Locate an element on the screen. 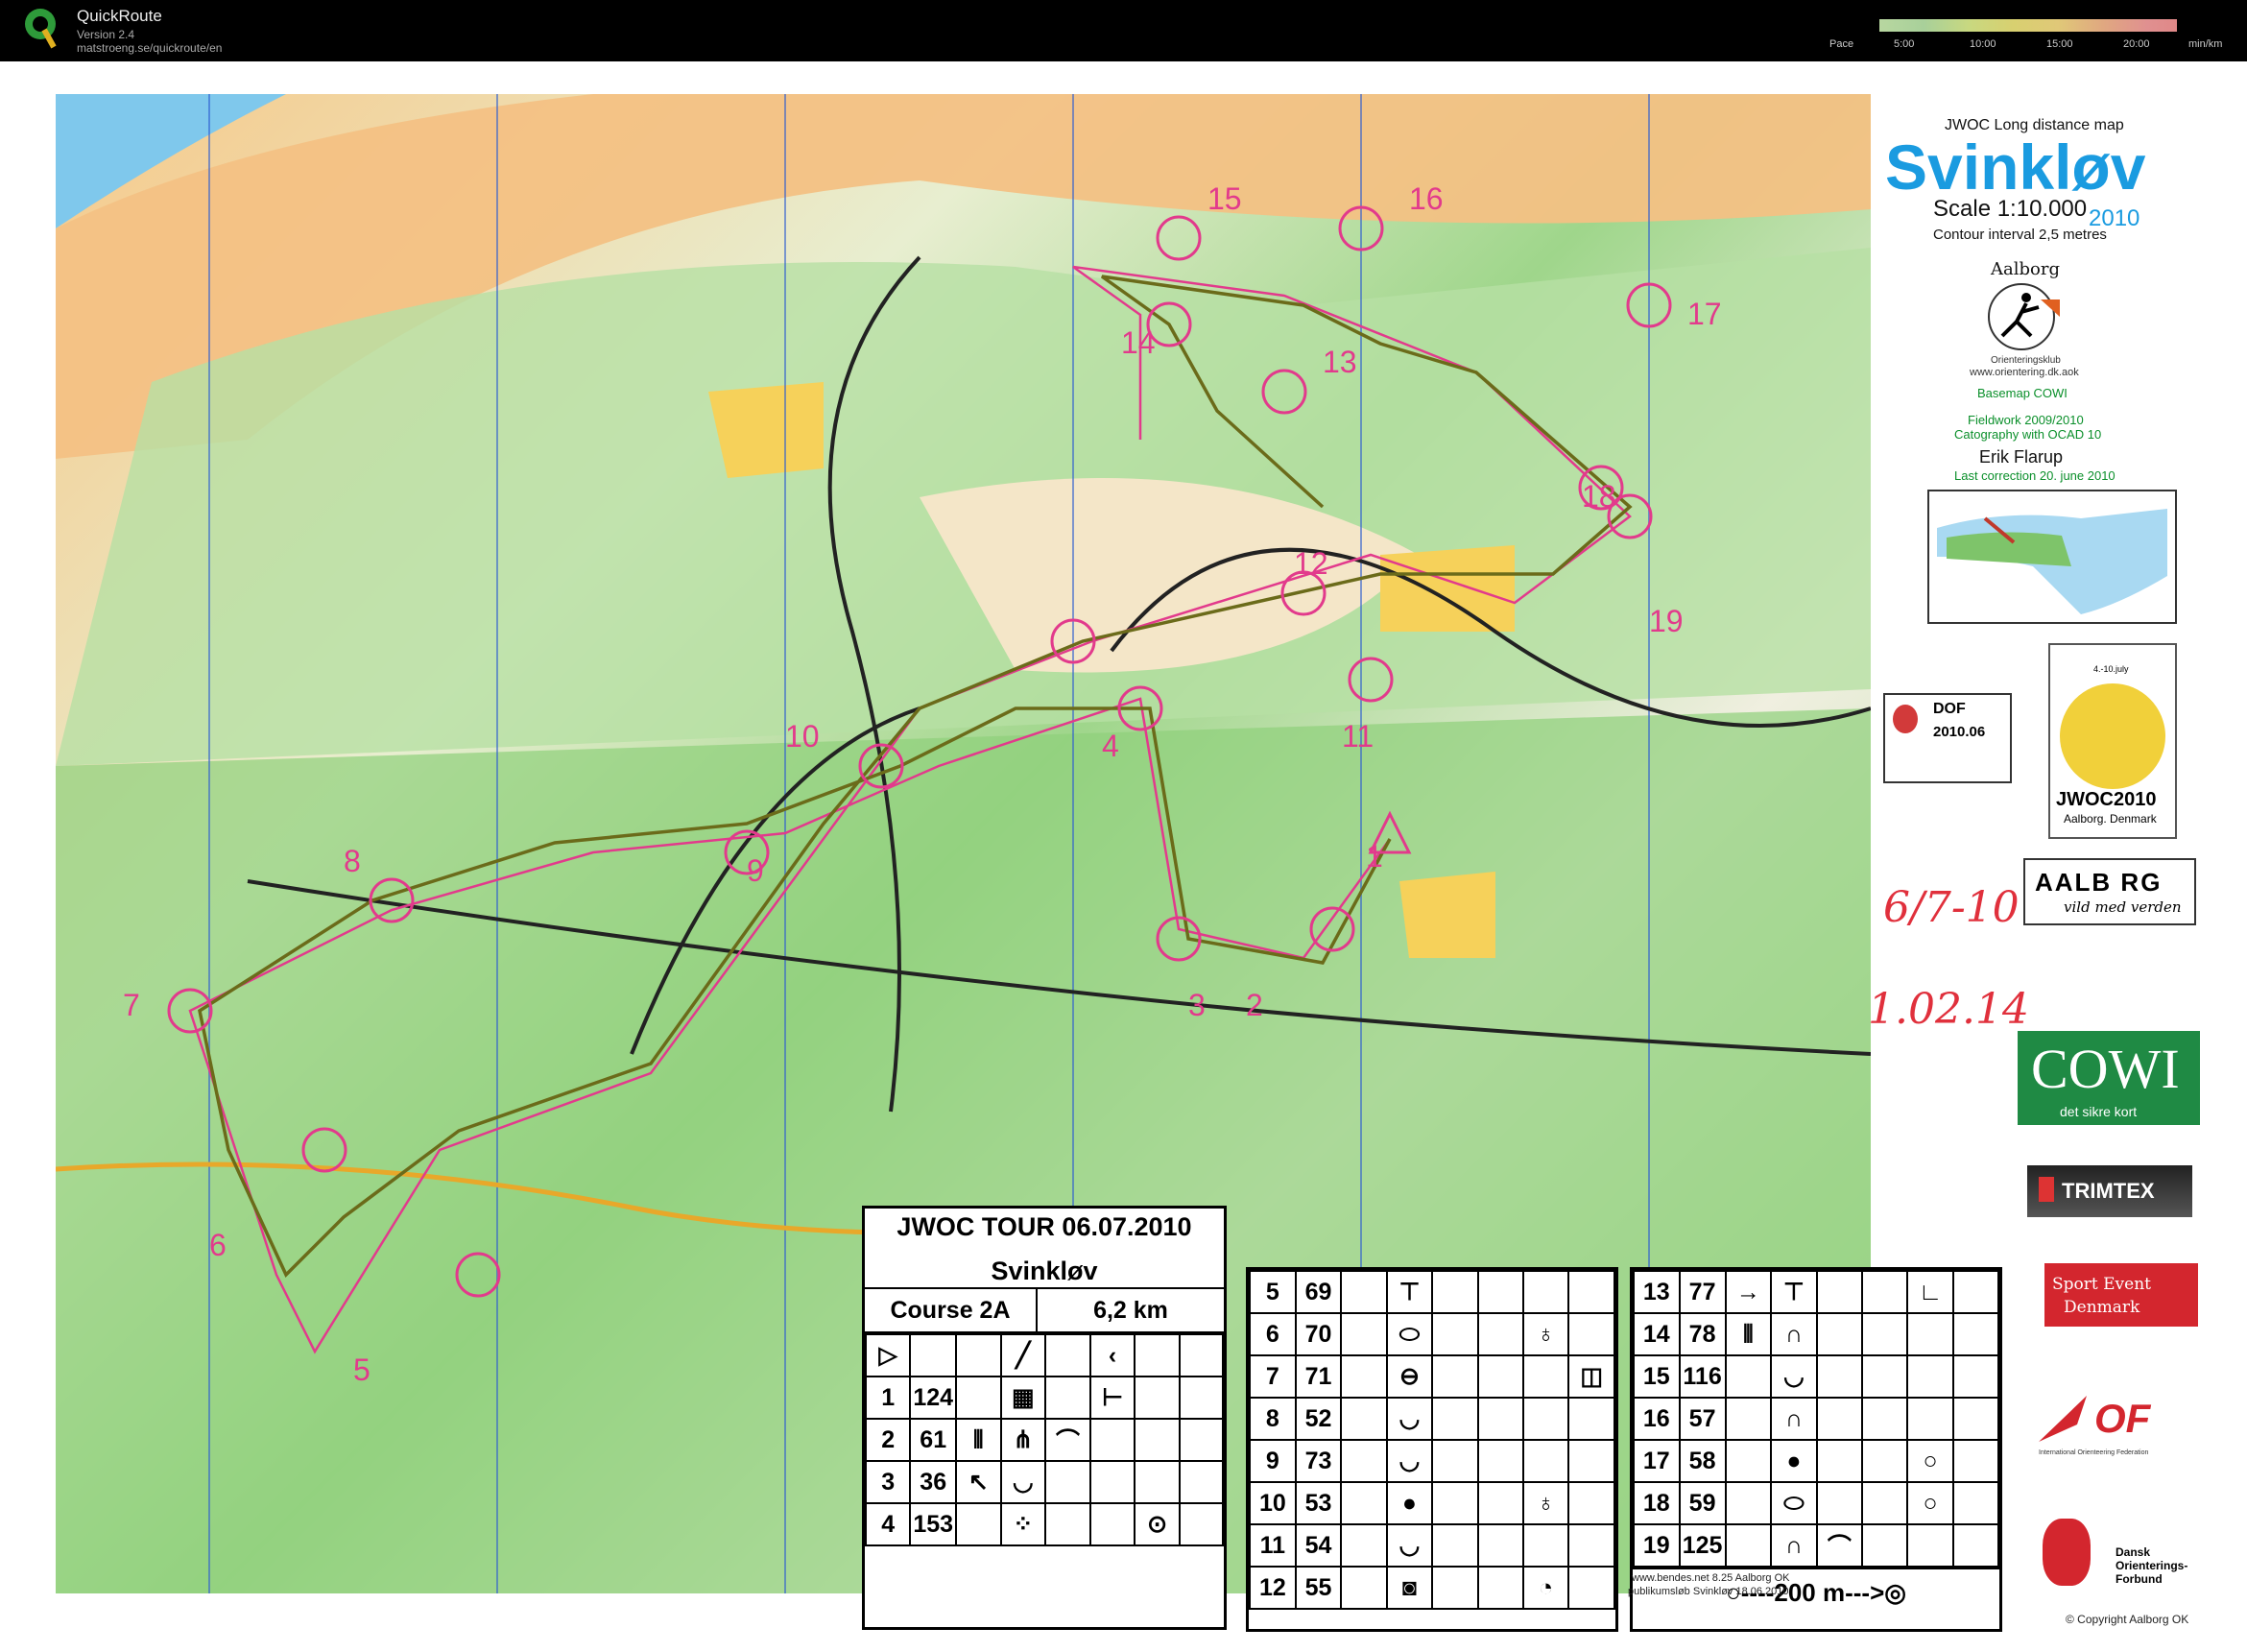  control-code: 57 is located at coordinates (1702, 1419).